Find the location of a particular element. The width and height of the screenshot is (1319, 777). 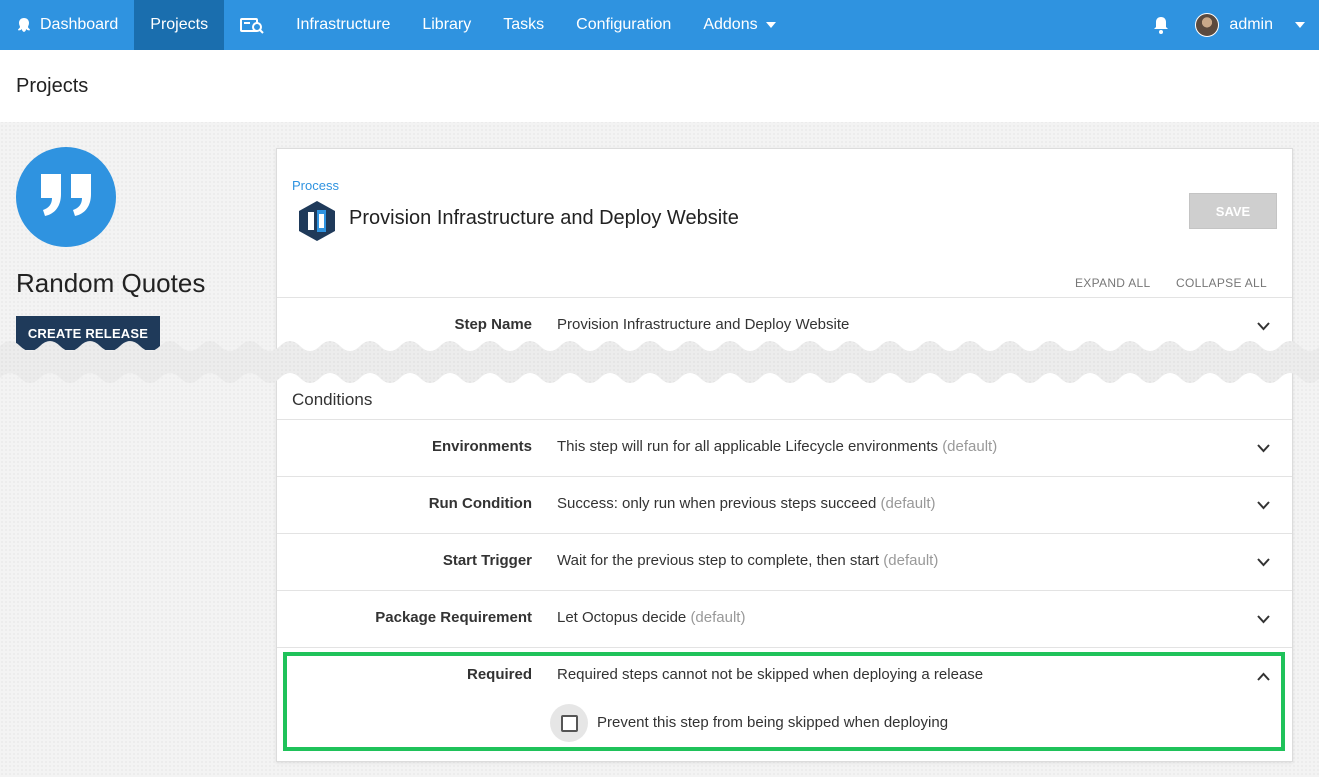

nav-right: admin is located at coordinates (1228, 25).